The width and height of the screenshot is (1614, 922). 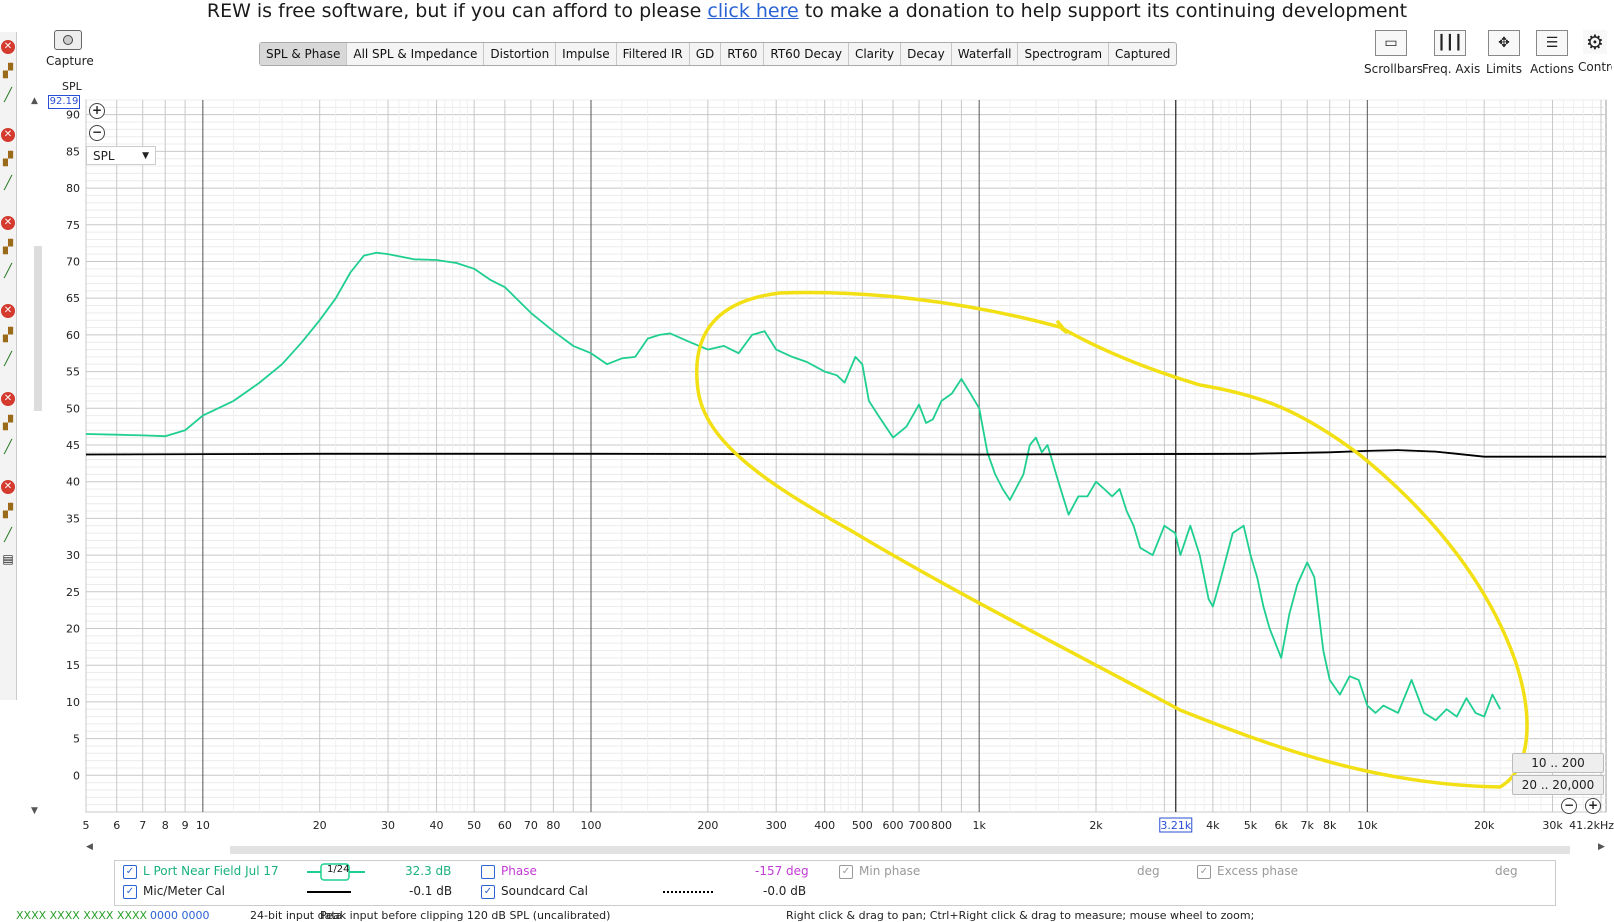 What do you see at coordinates (73, 115) in the screenshot?
I see `y-tick-label: 90` at bounding box center [73, 115].